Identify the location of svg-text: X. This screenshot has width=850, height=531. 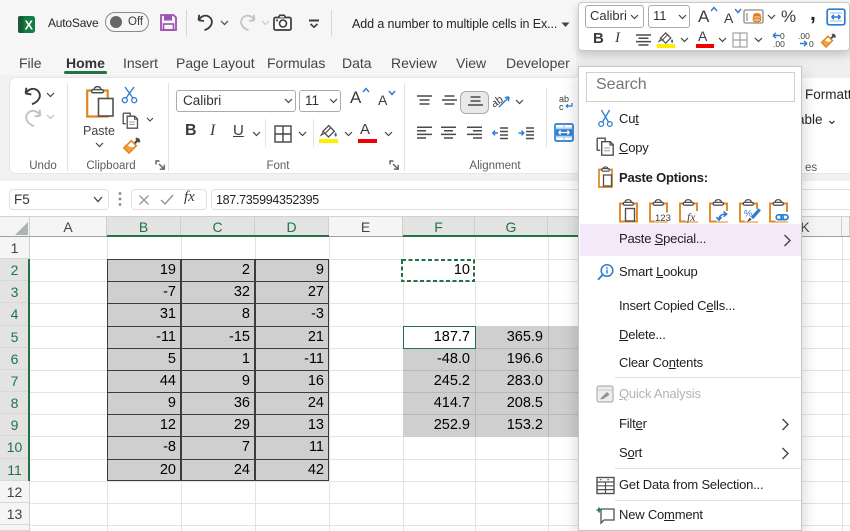
(29, 25).